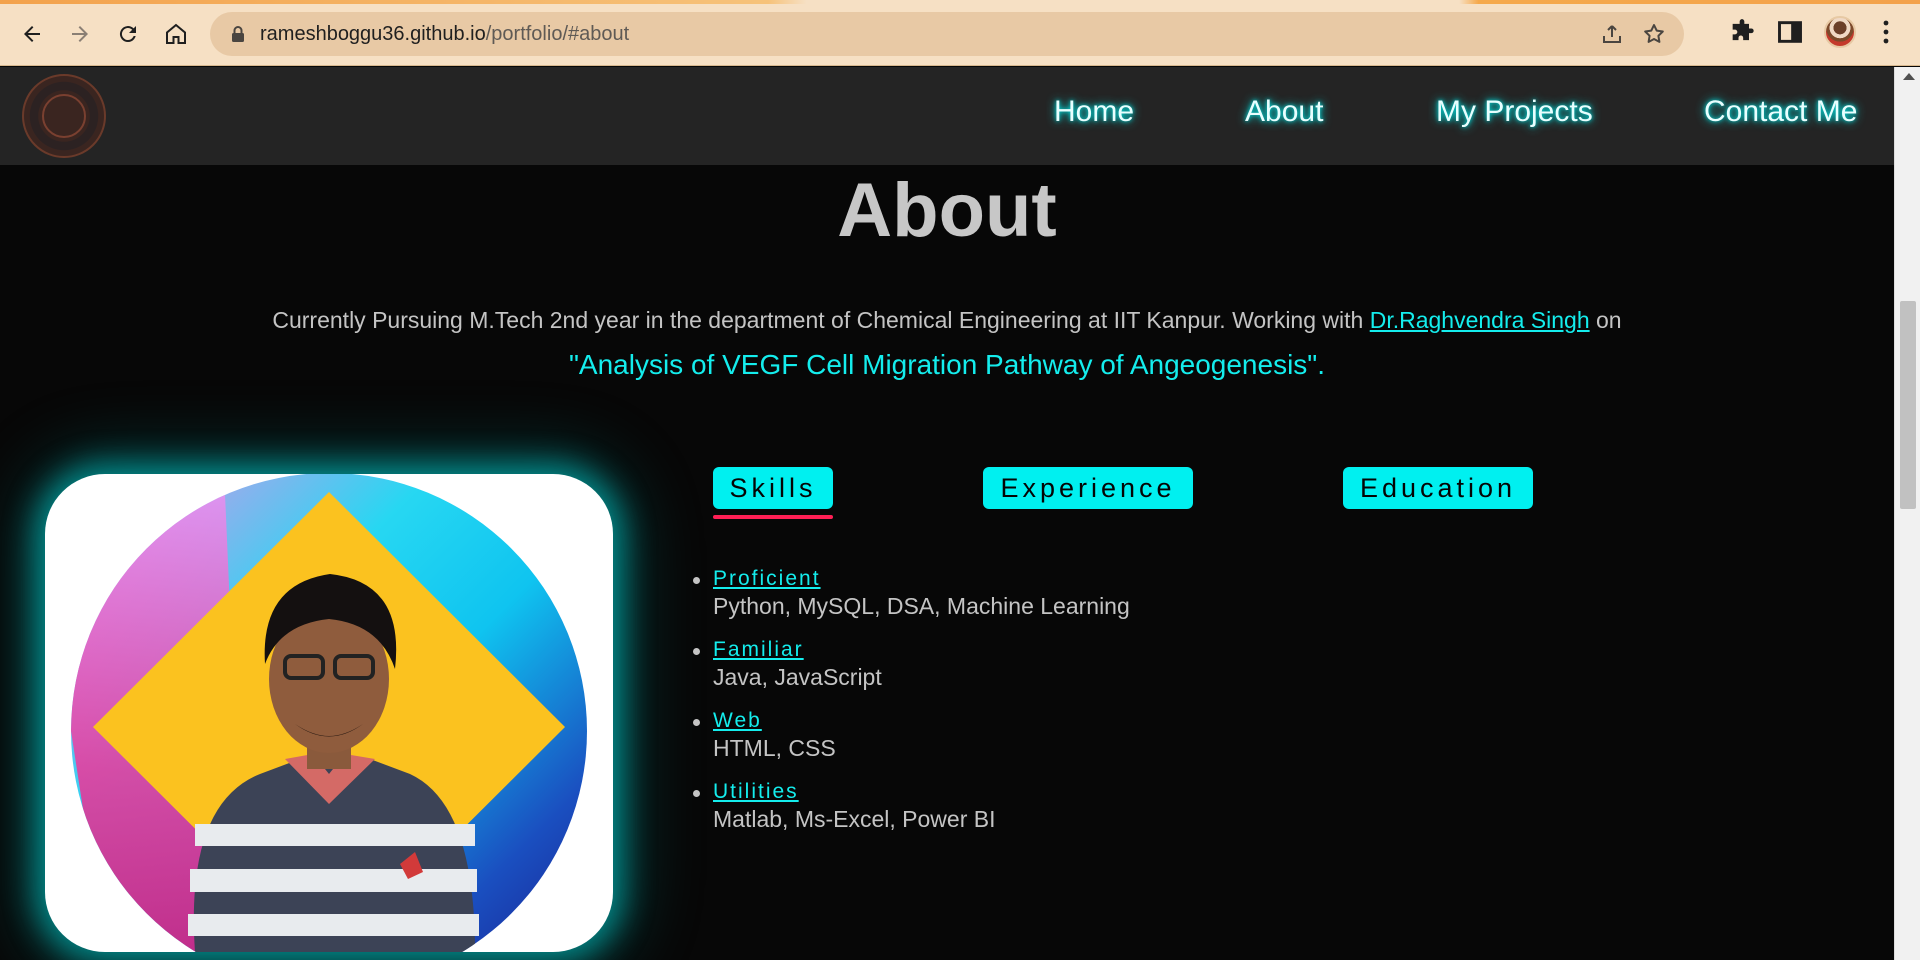  Describe the element at coordinates (773, 488) in the screenshot. I see `tab-skills: Skills` at that location.